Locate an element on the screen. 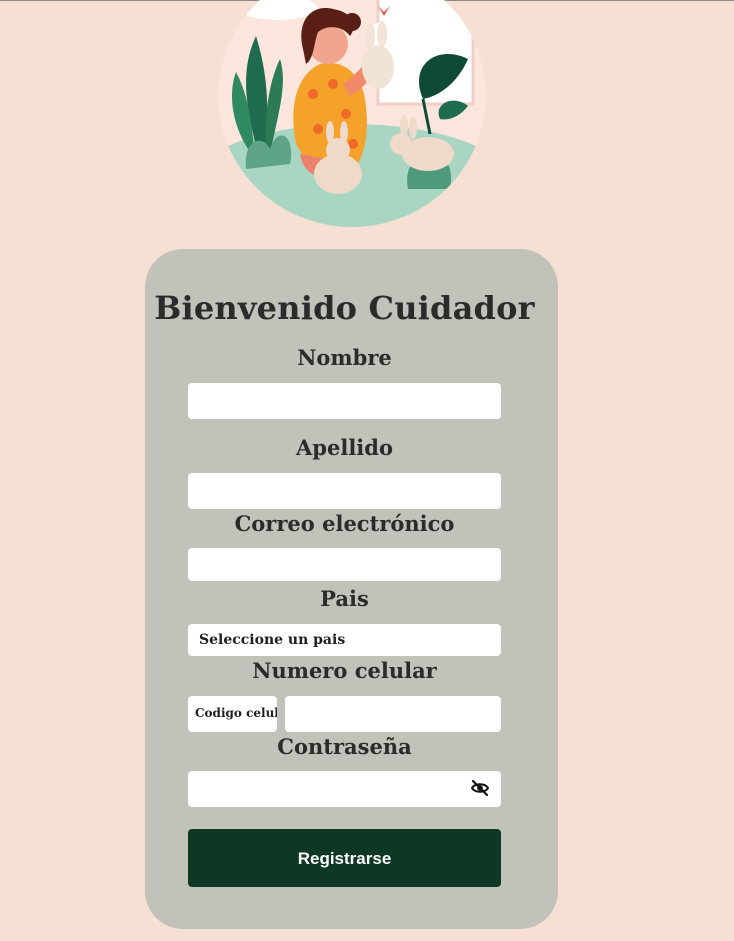  nombre-field is located at coordinates (344, 401).